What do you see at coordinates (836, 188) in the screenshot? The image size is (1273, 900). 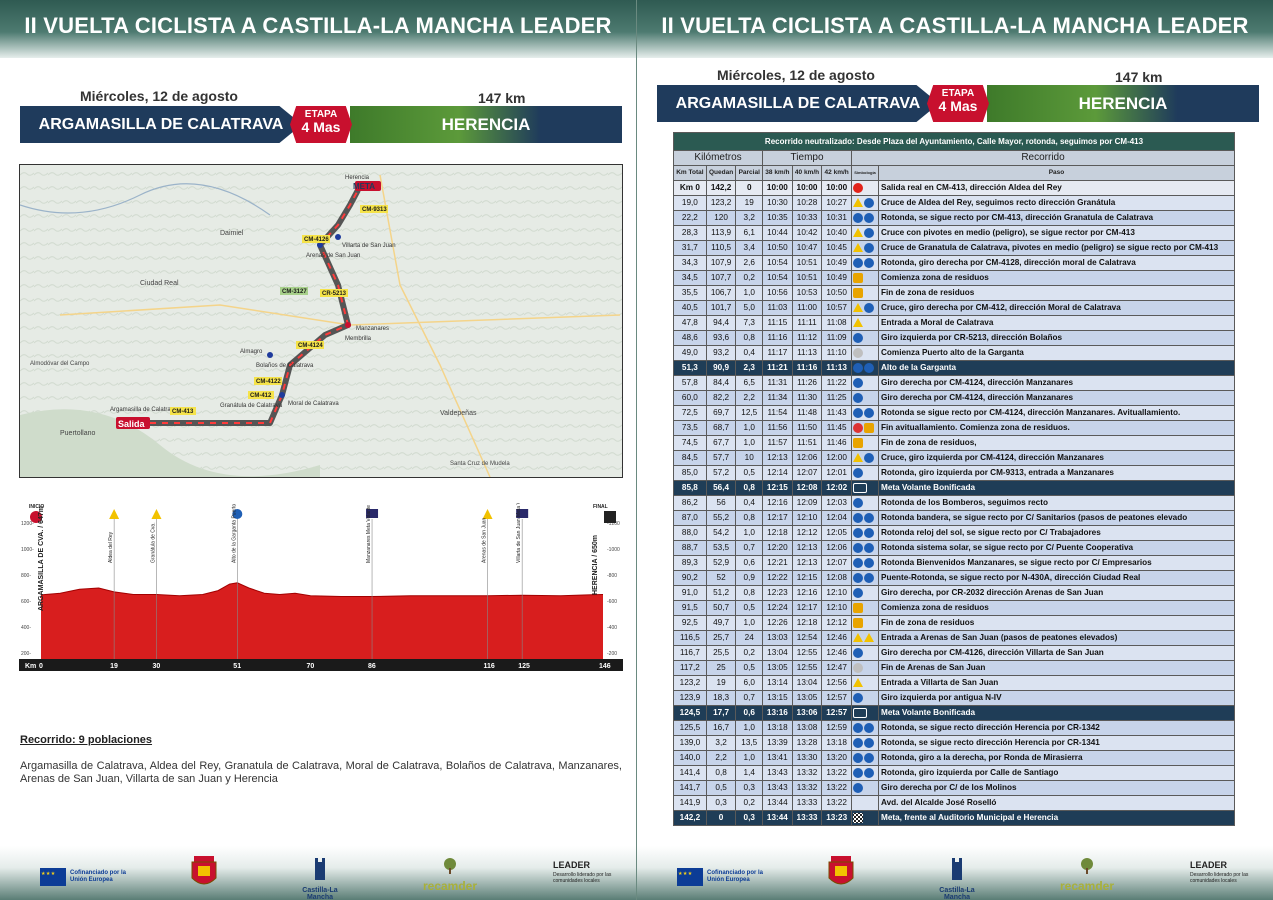 I see `time-42-cell: 10:00` at bounding box center [836, 188].